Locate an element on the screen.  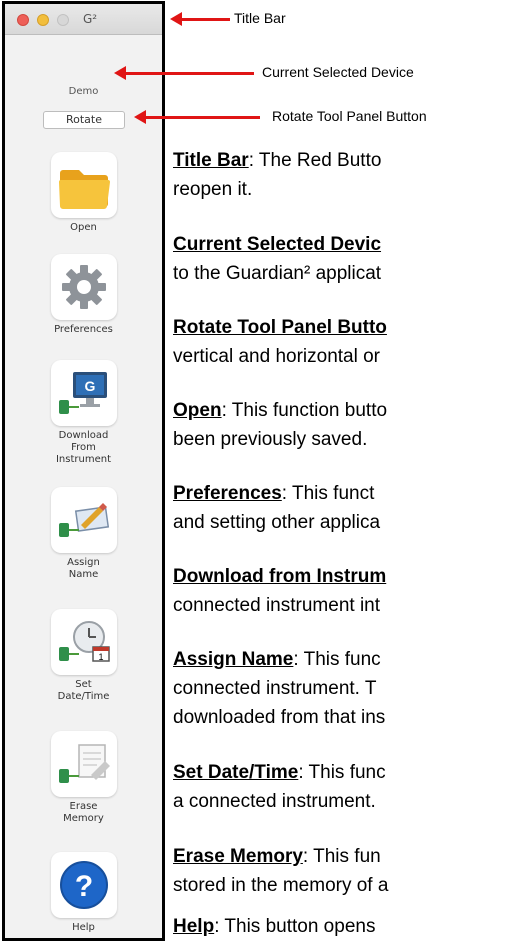
set-date-time-button: 1 Set Date/Time is located at coordinates (83, 656).